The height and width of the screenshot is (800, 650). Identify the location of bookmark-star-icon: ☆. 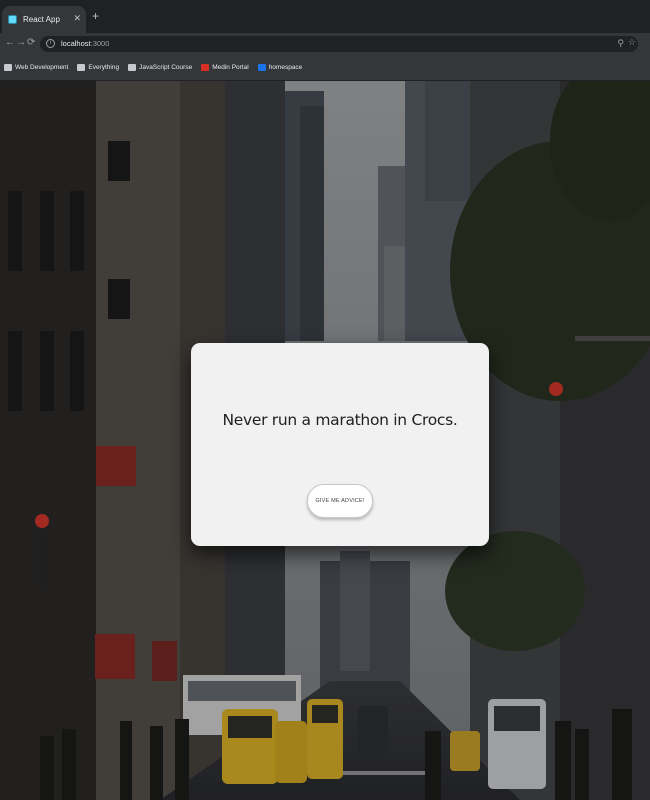
(632, 42).